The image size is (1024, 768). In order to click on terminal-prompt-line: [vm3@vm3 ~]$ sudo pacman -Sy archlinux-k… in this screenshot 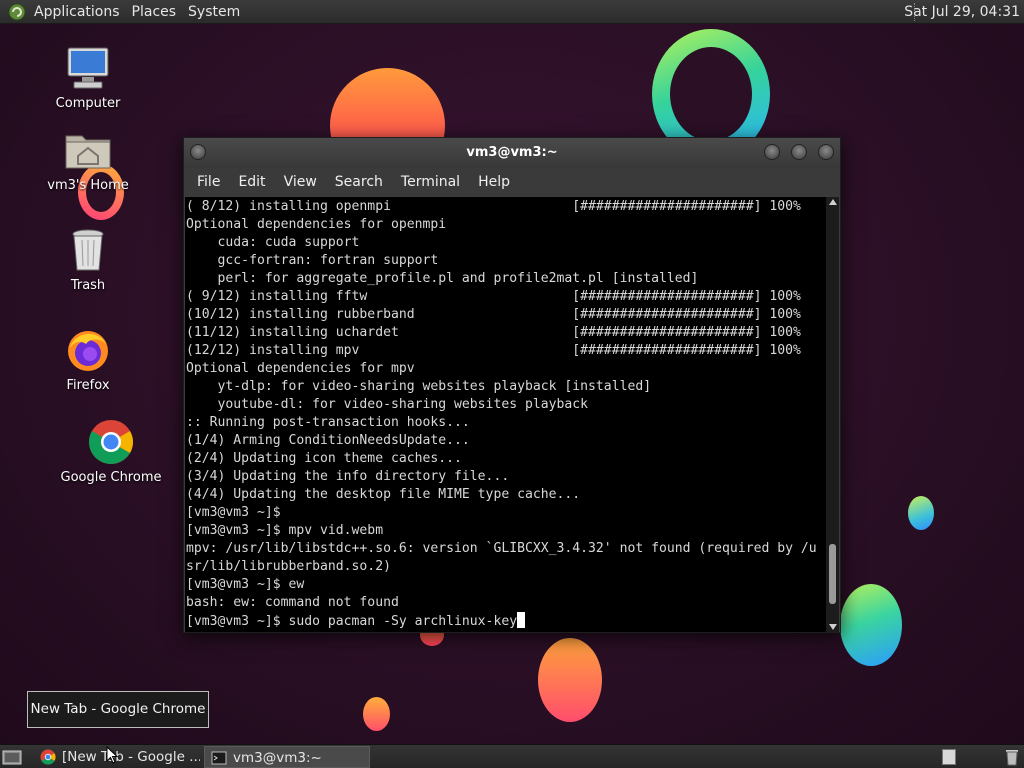, I will do `click(506, 621)`.